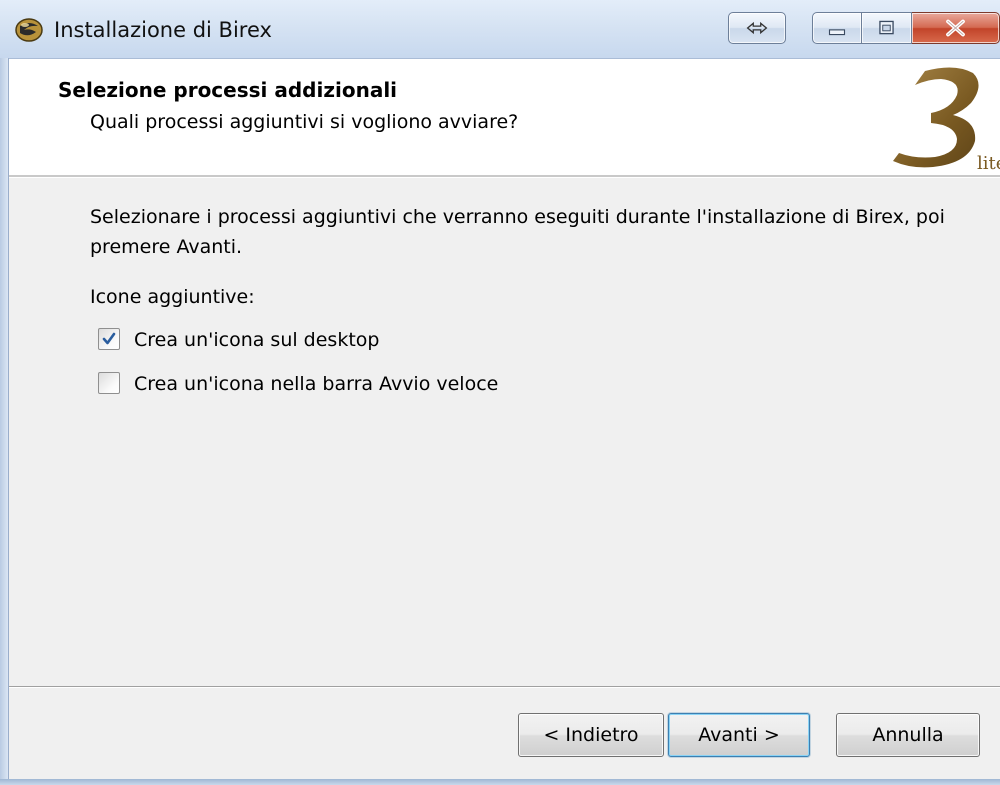 The image size is (1000, 785). I want to click on logo-subtext: lite, so click(988, 162).